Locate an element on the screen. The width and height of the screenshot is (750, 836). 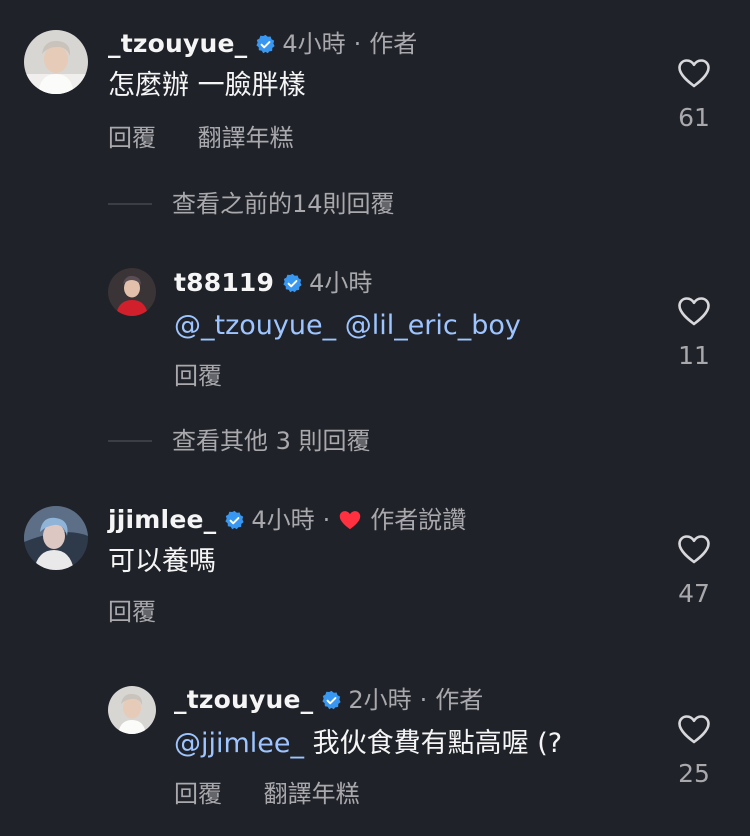
comment-text: 可以養嗎 is located at coordinates (162, 561).